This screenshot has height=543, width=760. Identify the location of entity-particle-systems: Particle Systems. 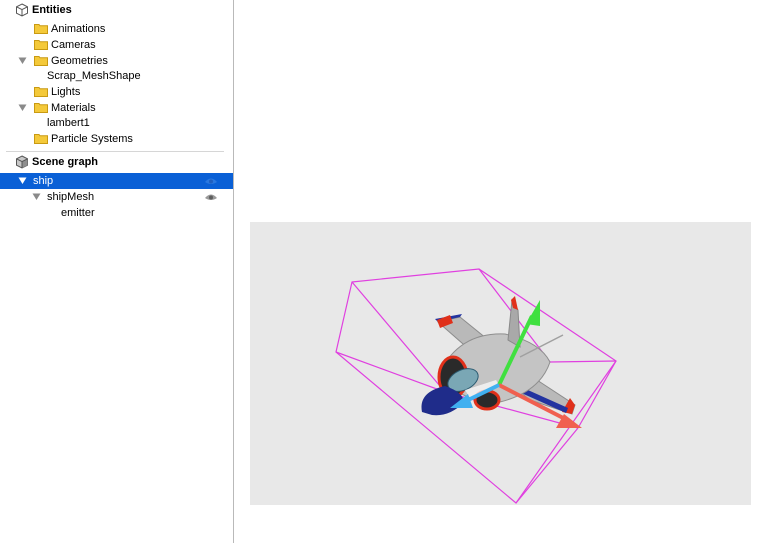
(116, 139).